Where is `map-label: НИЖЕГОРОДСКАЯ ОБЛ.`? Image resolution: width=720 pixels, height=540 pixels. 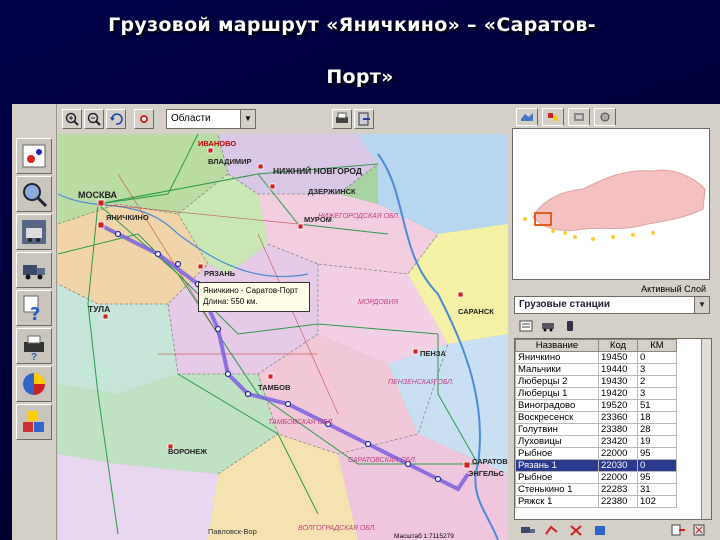 map-label: НИЖЕГОРОДСКАЯ ОБЛ. is located at coordinates (359, 216).